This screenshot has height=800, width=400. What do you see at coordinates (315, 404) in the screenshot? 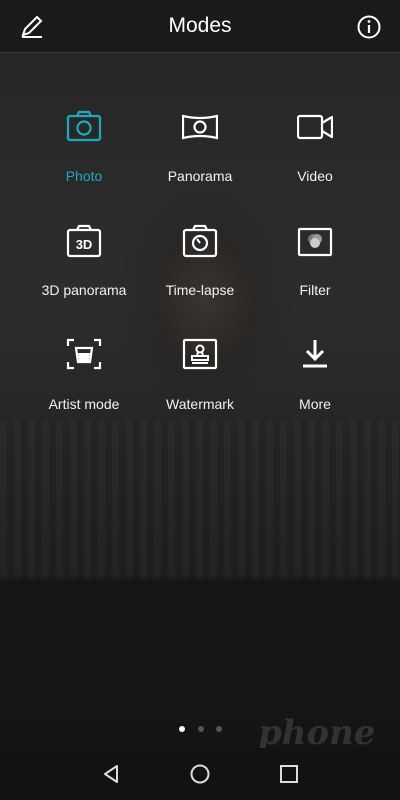
I see `mode-label: More` at bounding box center [315, 404].